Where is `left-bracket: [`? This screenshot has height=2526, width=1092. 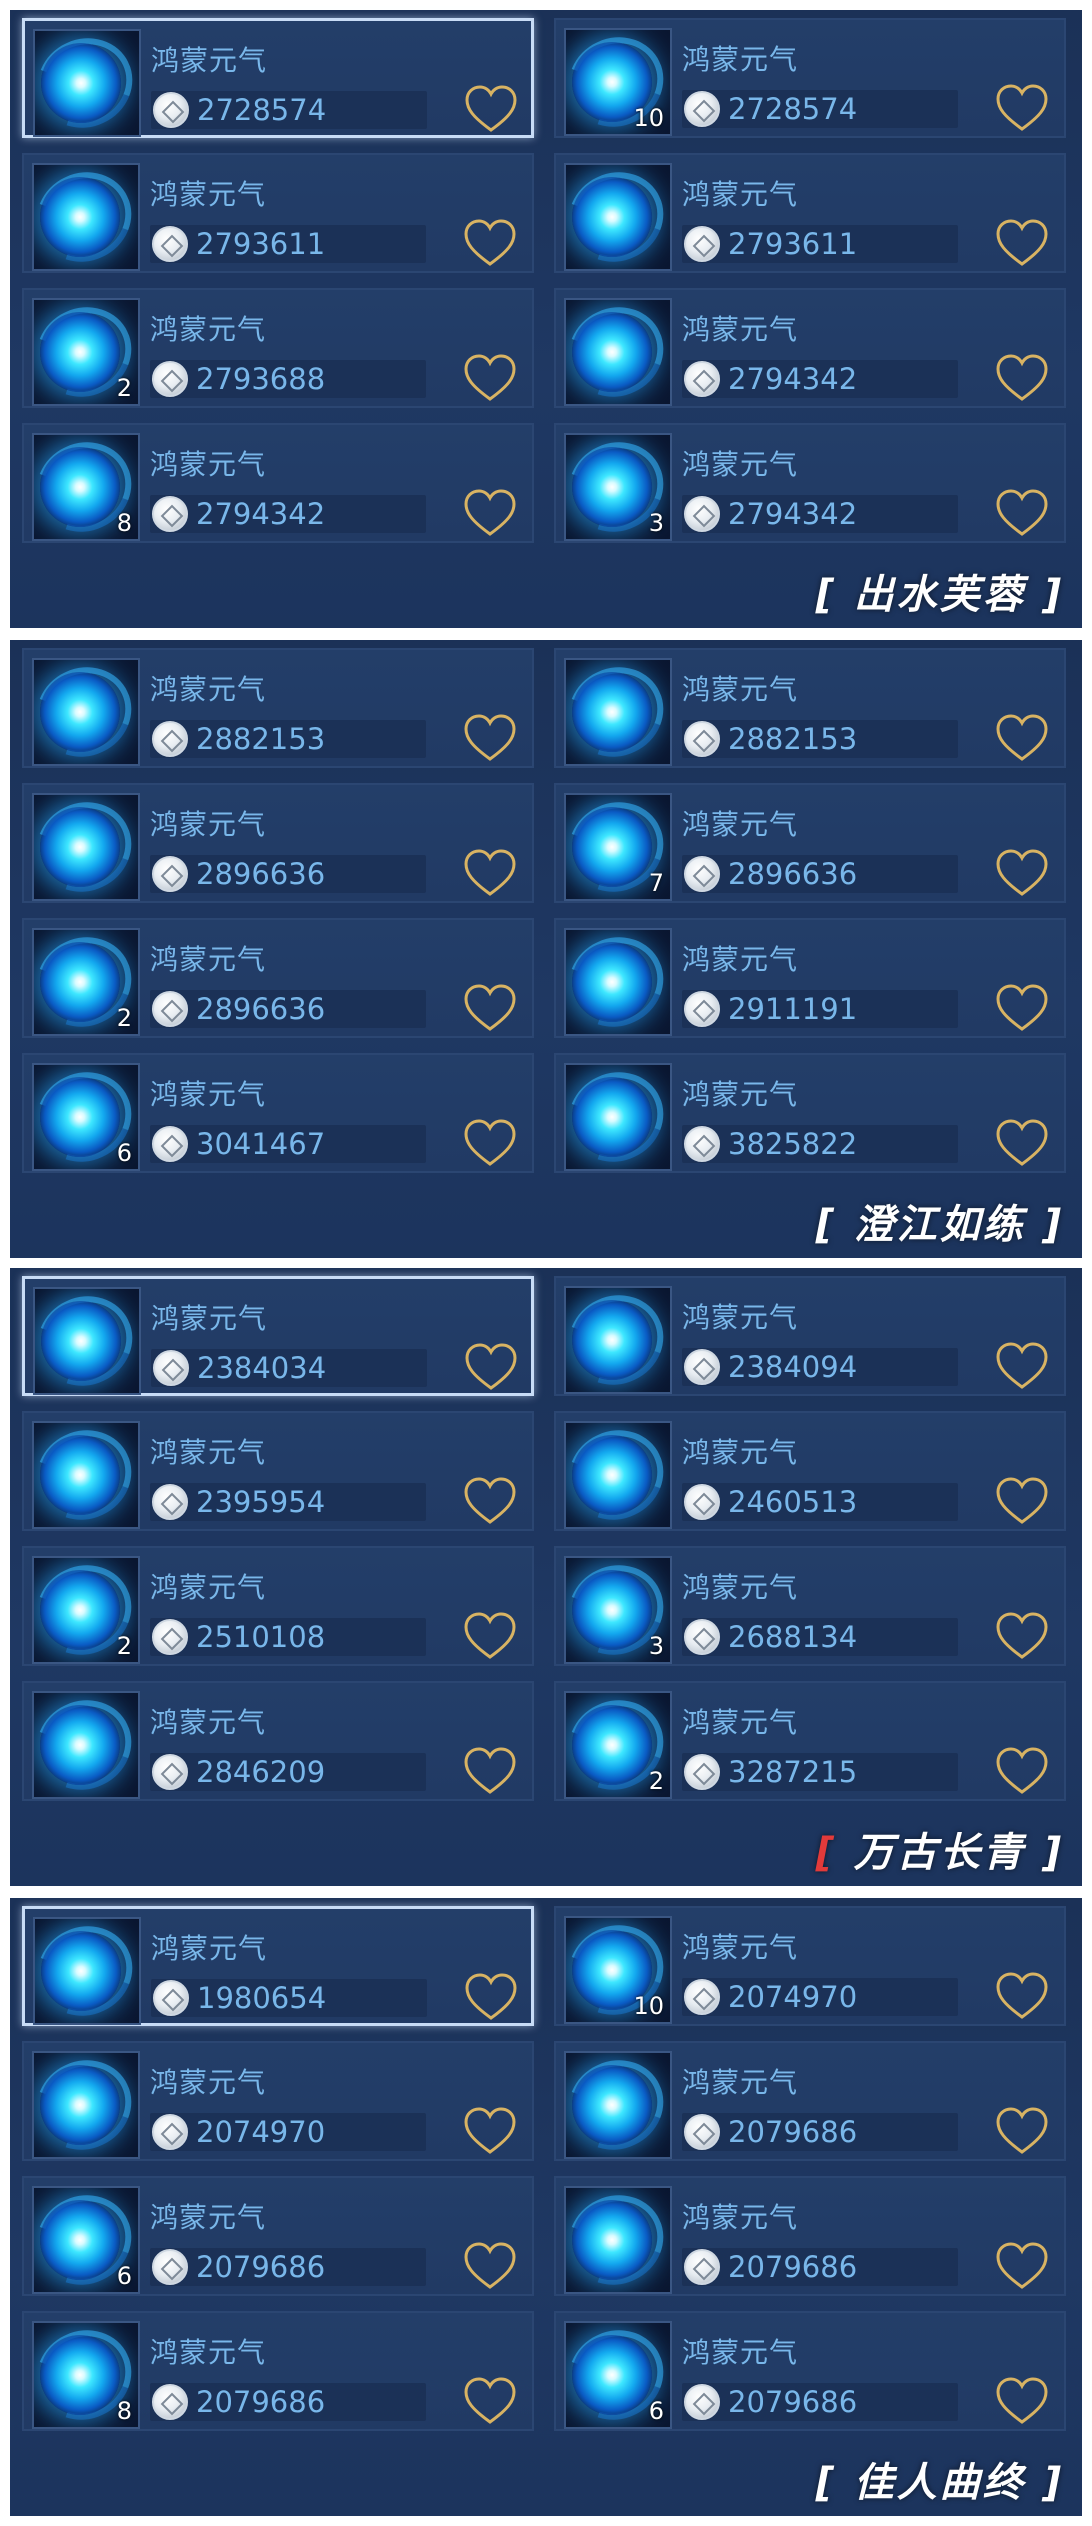
left-bracket: [ is located at coordinates (834, 1225).